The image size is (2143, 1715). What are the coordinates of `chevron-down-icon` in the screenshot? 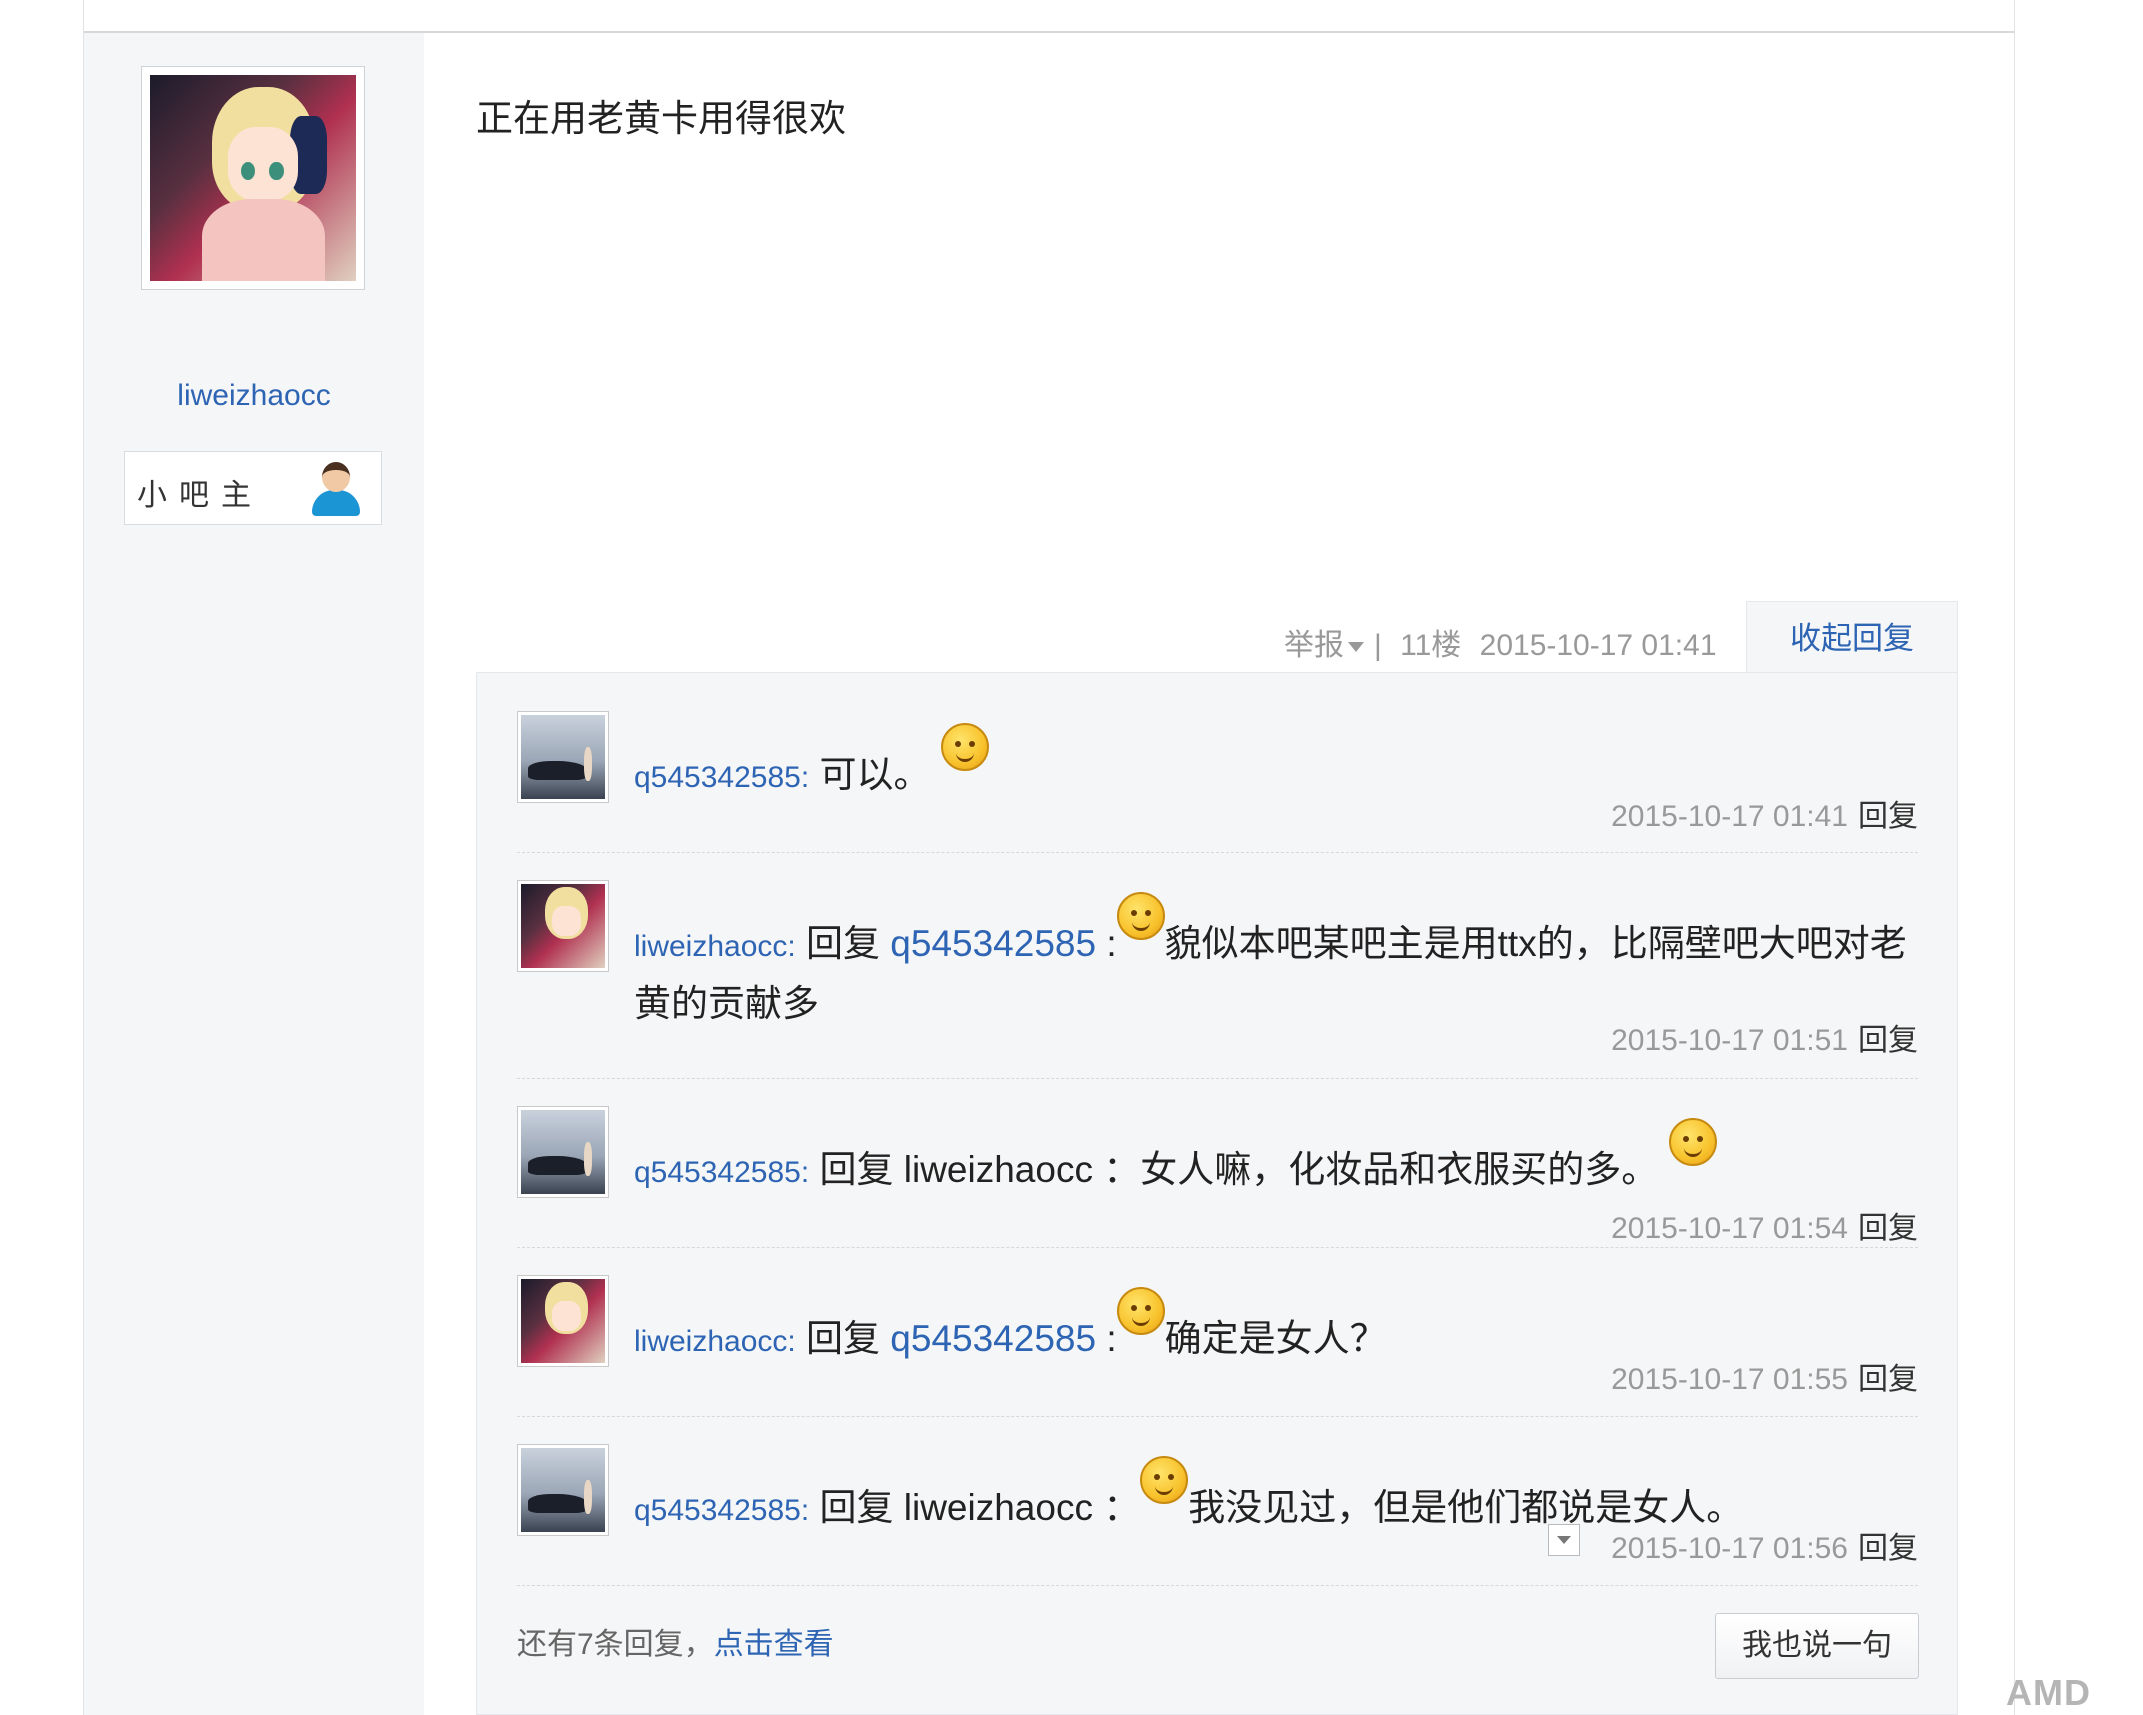 It's located at (1564, 1540).